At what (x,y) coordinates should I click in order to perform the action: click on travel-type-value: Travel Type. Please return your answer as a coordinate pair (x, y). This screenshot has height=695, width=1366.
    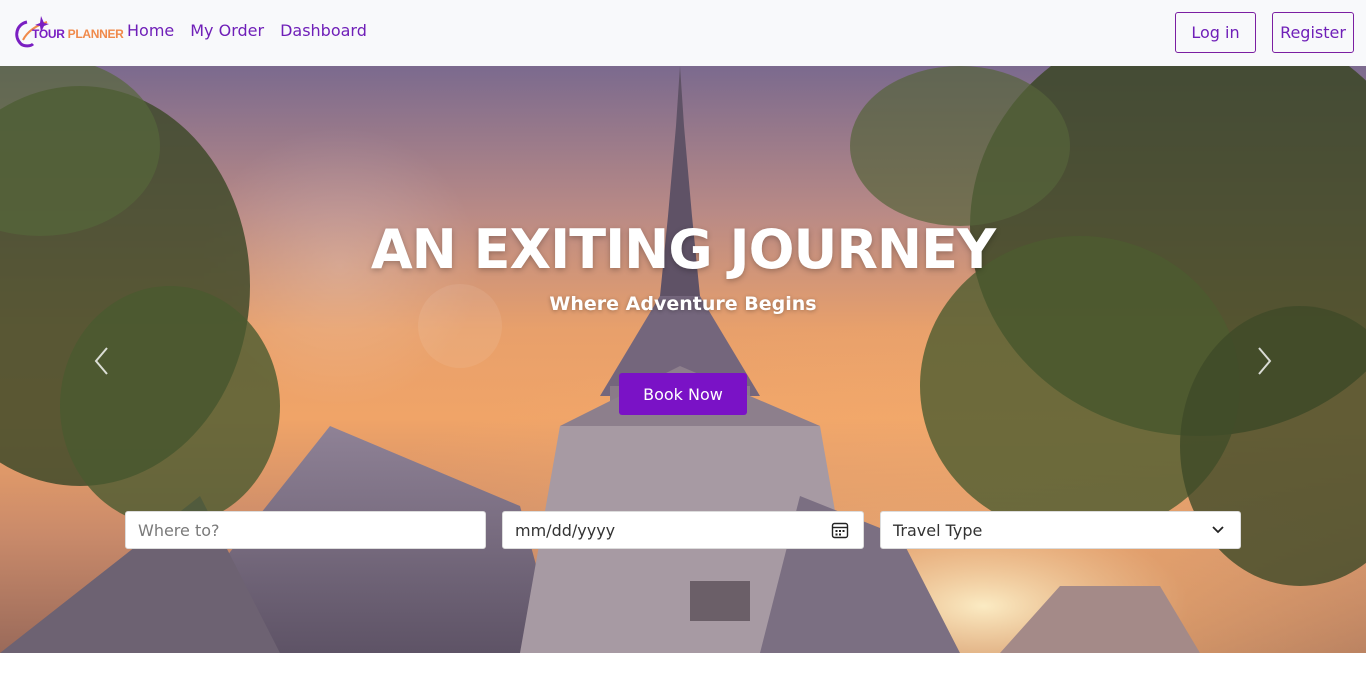
    Looking at the image, I should click on (938, 530).